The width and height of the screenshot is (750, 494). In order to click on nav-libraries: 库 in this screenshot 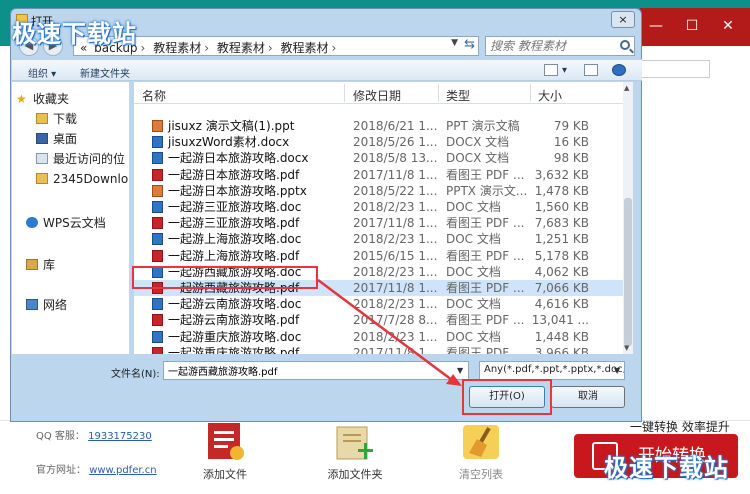, I will do `click(40, 264)`.